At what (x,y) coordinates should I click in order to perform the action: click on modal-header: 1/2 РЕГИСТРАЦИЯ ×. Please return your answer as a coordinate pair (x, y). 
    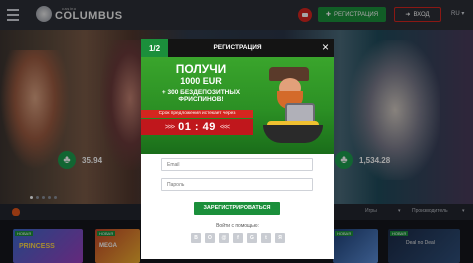
    Looking at the image, I should click on (237, 48).